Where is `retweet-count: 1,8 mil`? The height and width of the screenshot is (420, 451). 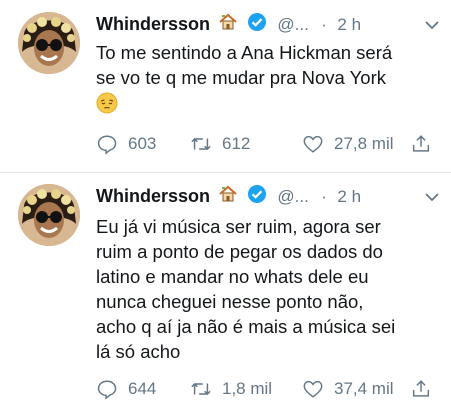 retweet-count: 1,8 mil is located at coordinates (247, 388).